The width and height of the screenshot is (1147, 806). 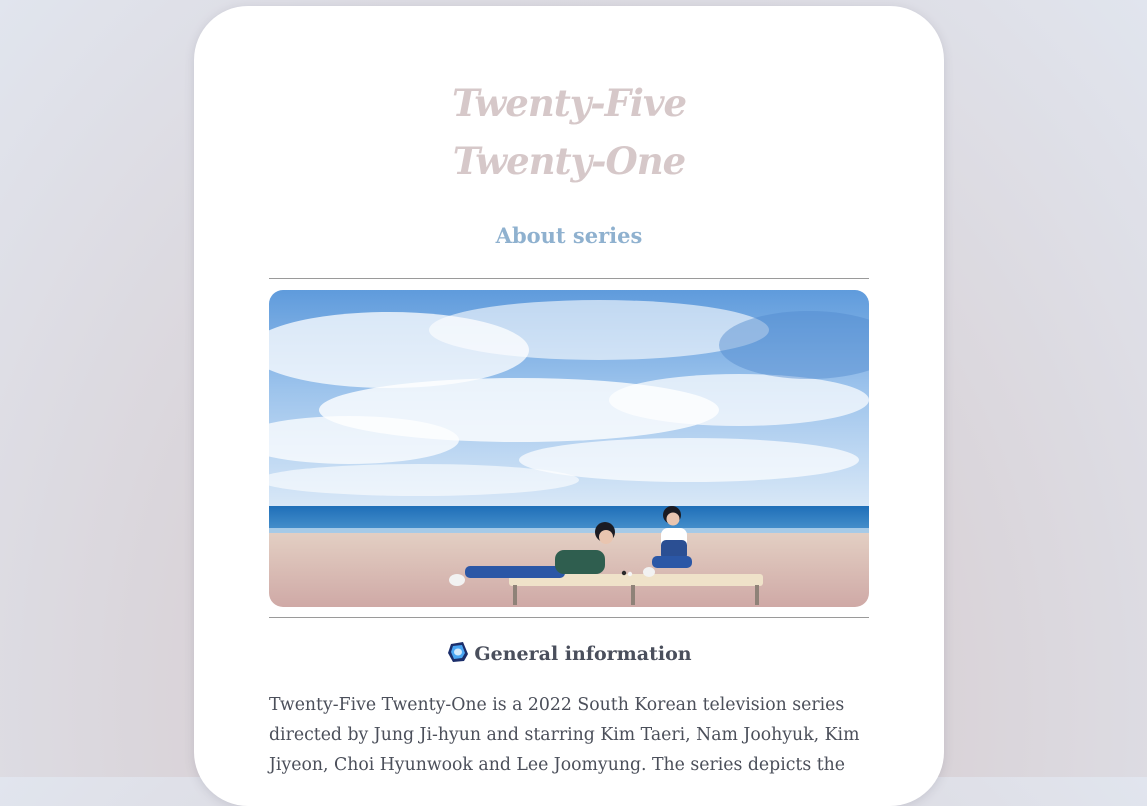 What do you see at coordinates (569, 617) in the screenshot?
I see `divider-bottom` at bounding box center [569, 617].